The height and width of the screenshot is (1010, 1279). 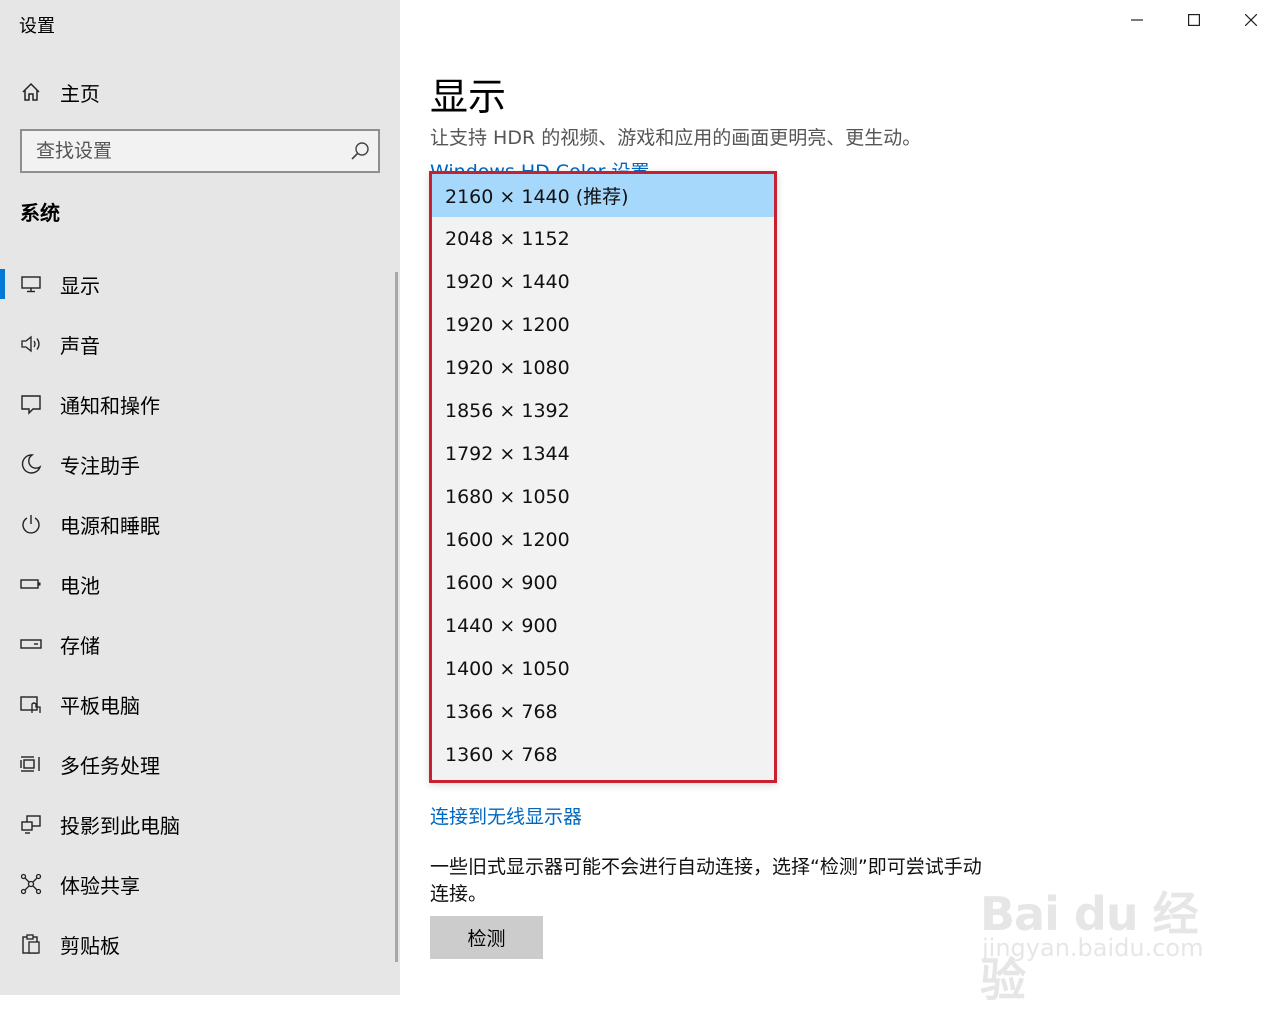 I want to click on hdr-settings-link: Windows HD Color 设置, so click(x=540, y=165).